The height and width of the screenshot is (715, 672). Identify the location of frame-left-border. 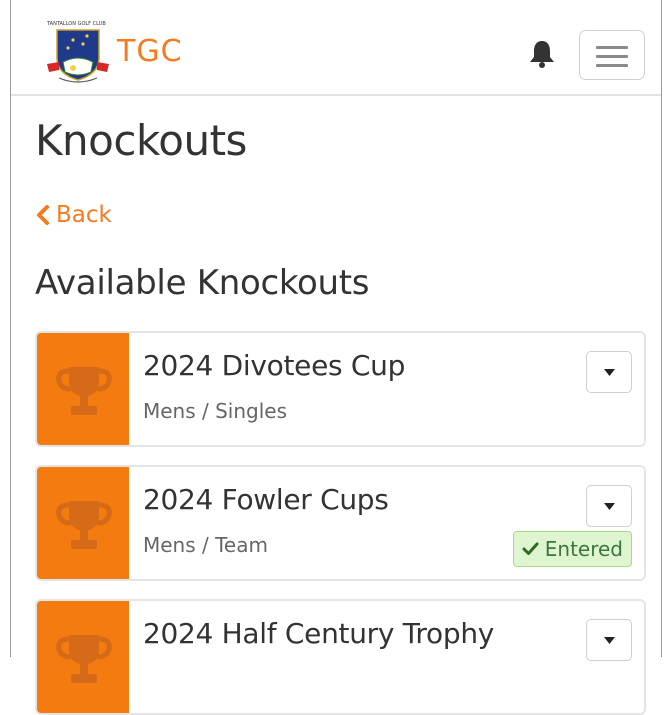
(10, 328).